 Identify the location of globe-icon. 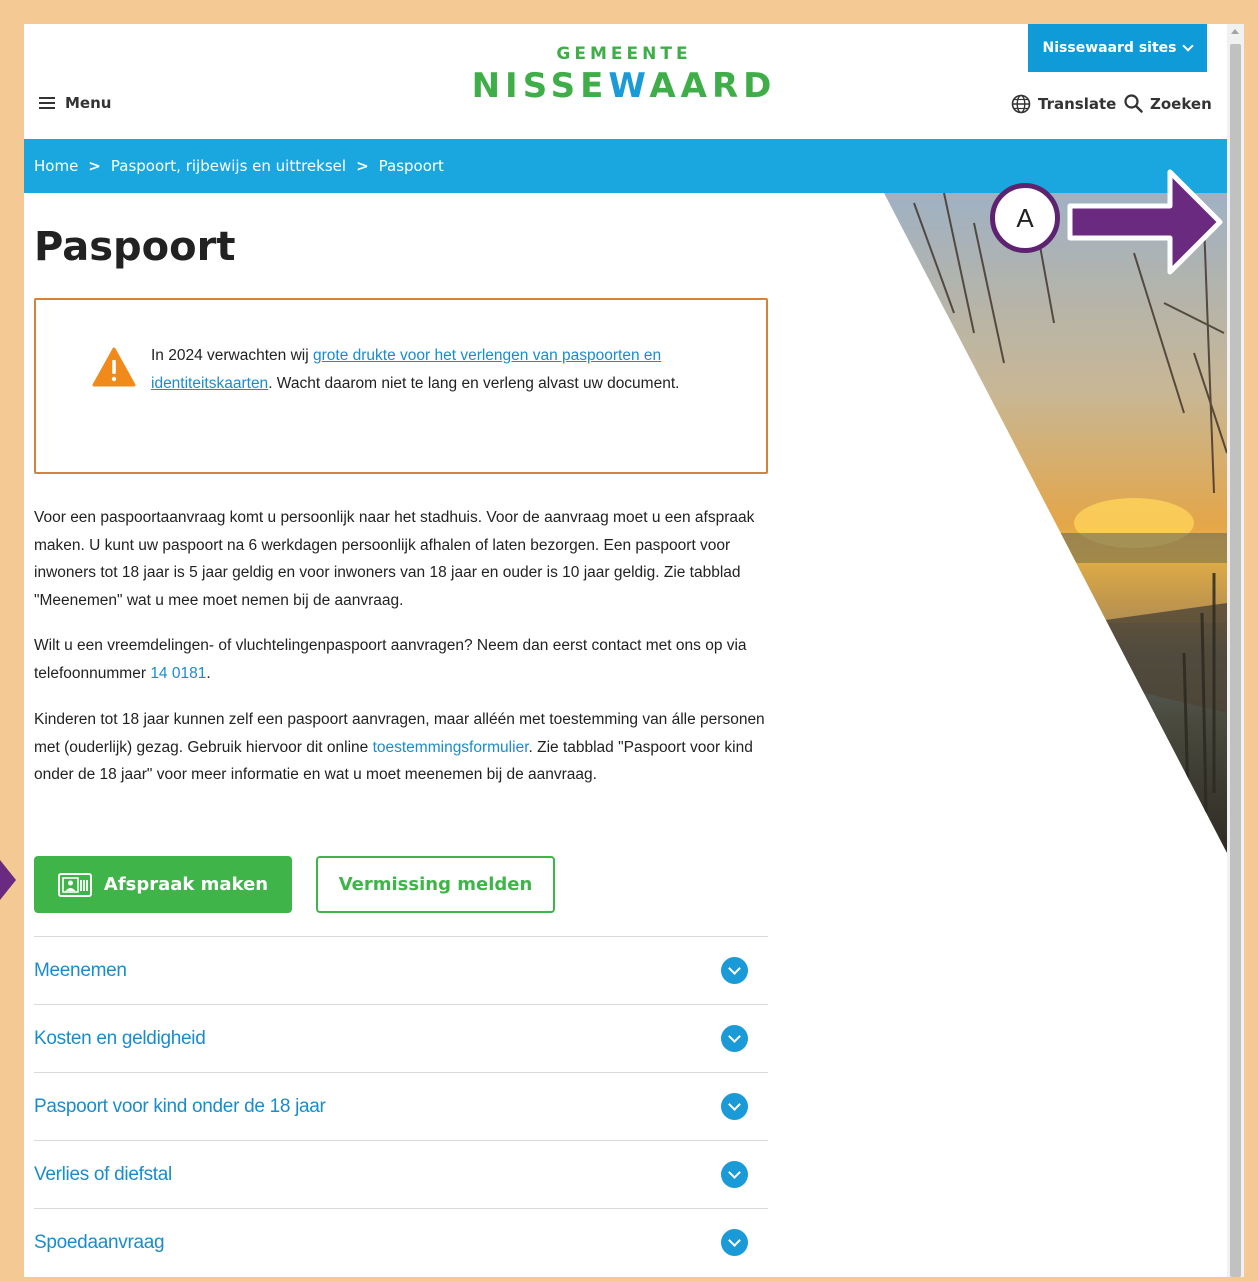
(1021, 104).